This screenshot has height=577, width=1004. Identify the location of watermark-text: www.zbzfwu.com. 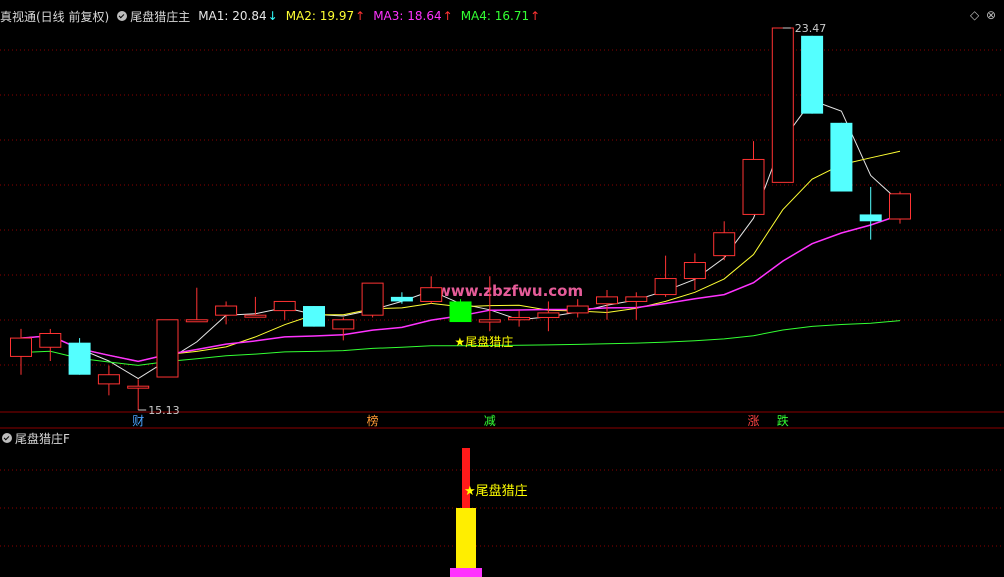
(510, 291).